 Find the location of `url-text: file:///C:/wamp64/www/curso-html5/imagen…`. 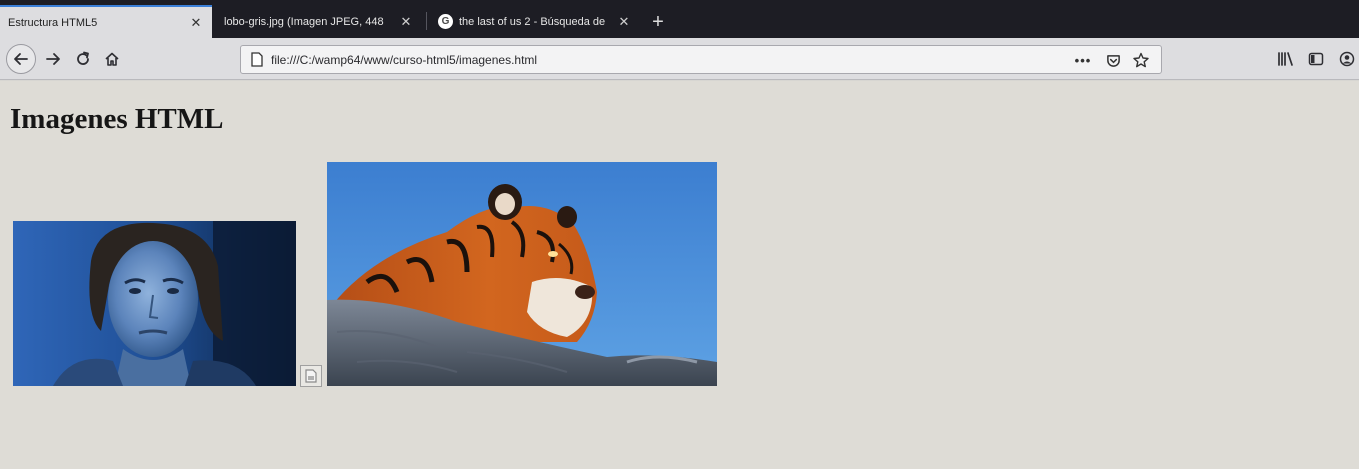

url-text: file:///C:/wamp64/www/curso-html5/imagen… is located at coordinates (716, 60).